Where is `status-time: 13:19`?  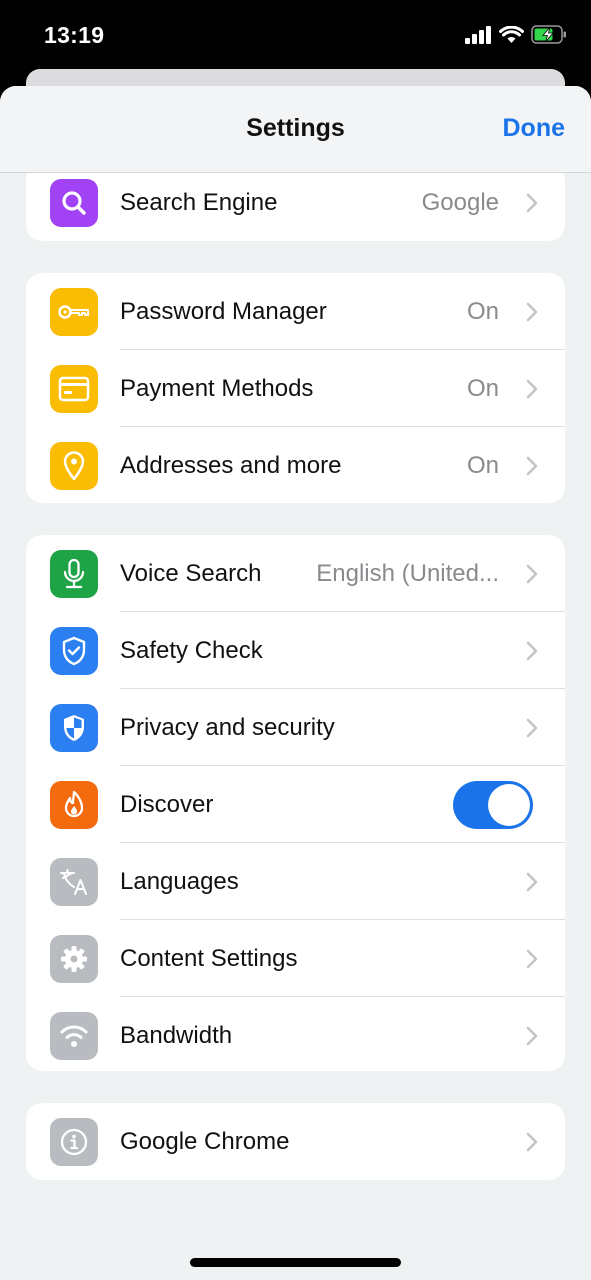 status-time: 13:19 is located at coordinates (74, 35).